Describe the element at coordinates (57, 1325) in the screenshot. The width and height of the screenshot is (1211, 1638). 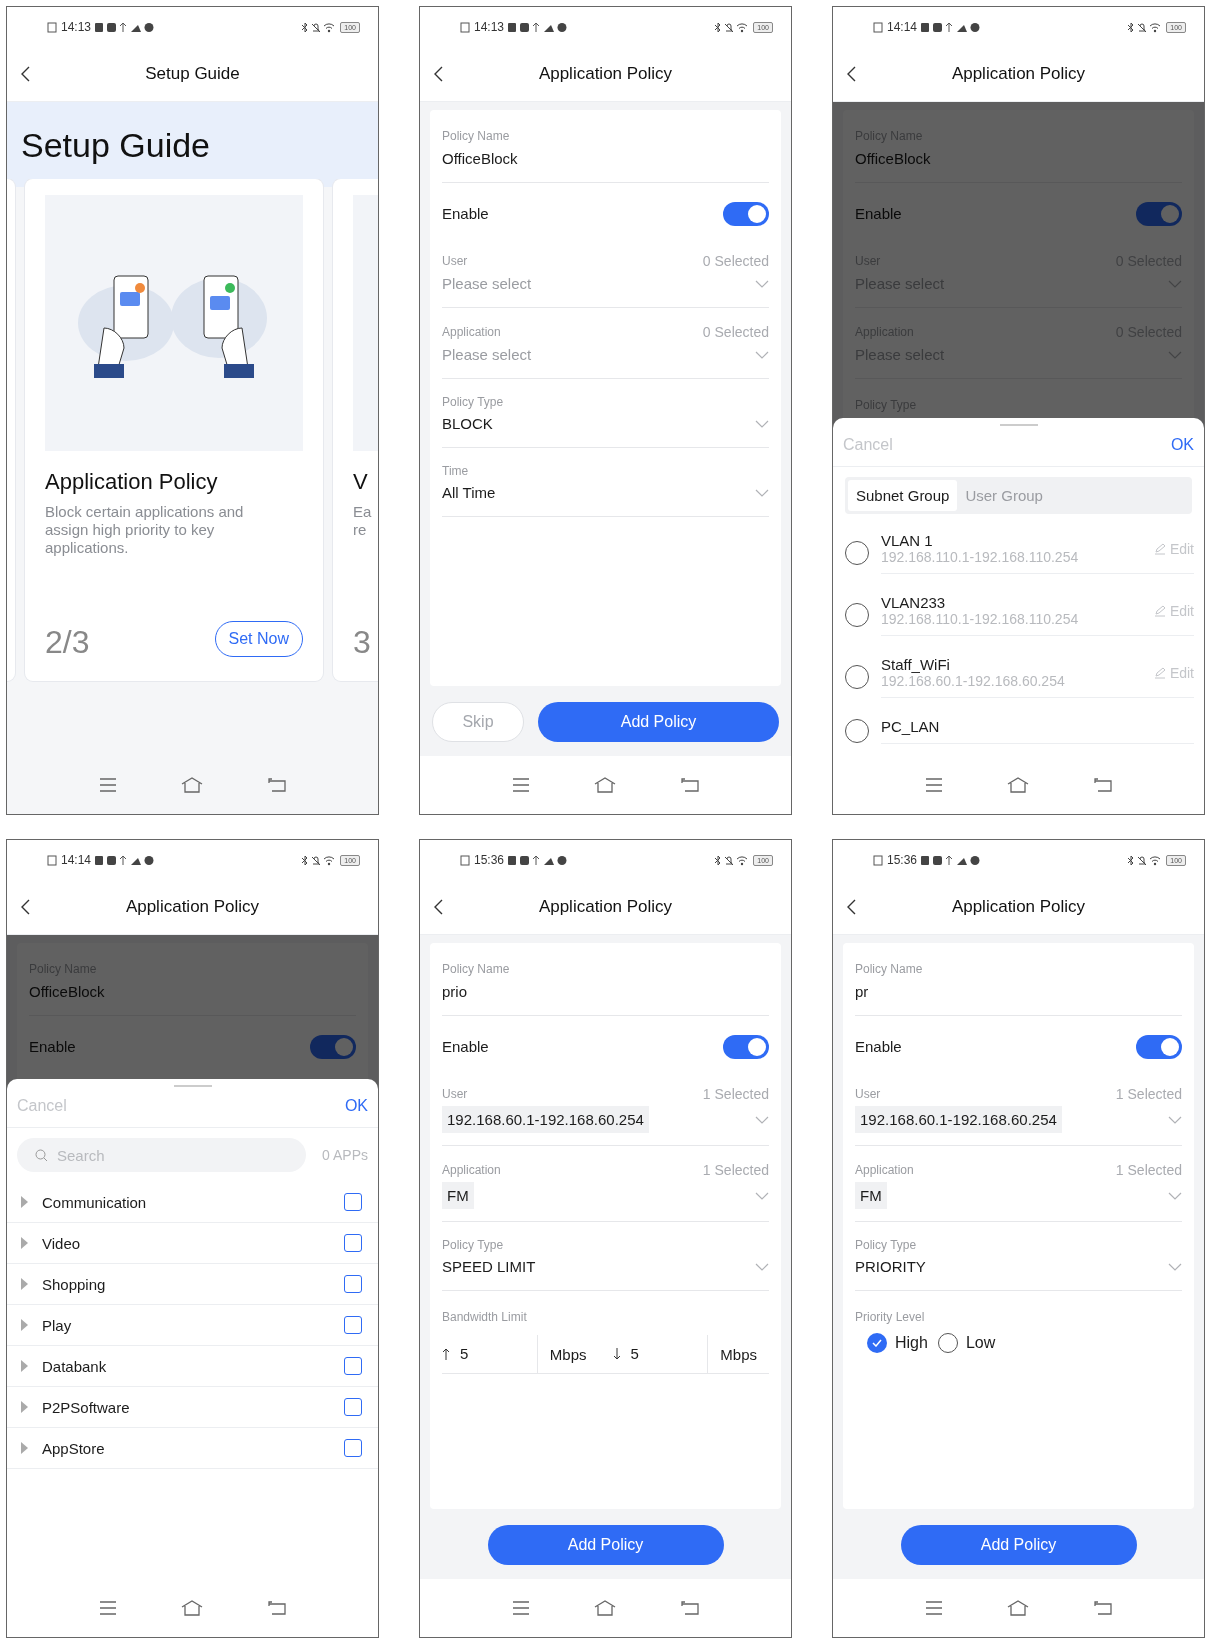
I see `category-label: Play` at that location.